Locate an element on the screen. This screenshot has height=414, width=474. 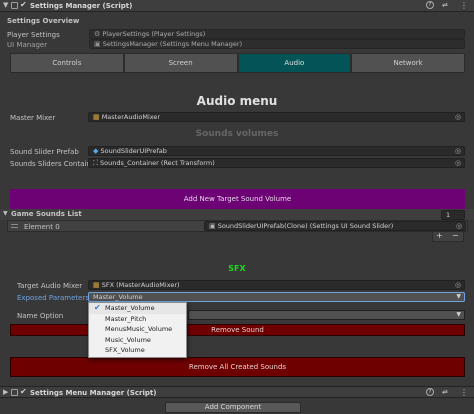
target-audio-mixer-field: ▦ SFX (MasterAudioMixer) ◎ is located at coordinates (276, 285).